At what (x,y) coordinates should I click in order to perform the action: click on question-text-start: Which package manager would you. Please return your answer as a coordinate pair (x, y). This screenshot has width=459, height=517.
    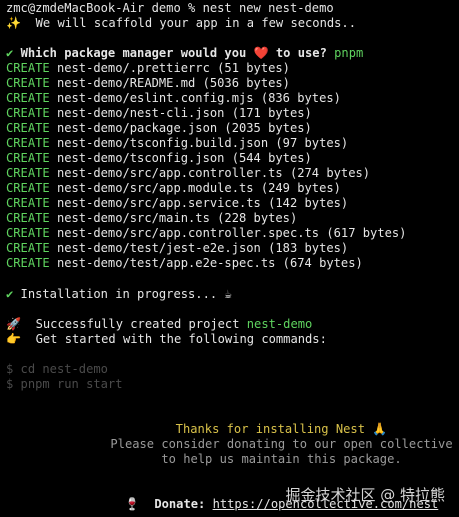
    Looking at the image, I should click on (137, 53).